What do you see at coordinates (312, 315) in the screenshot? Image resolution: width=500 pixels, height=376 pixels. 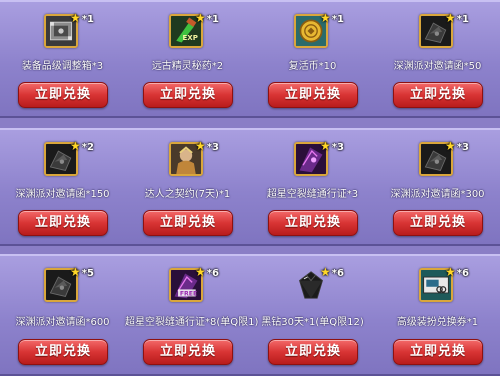 I see `reward-item: ★*6 黑钻30天*1(单Q限12) 立即兑换` at bounding box center [312, 315].